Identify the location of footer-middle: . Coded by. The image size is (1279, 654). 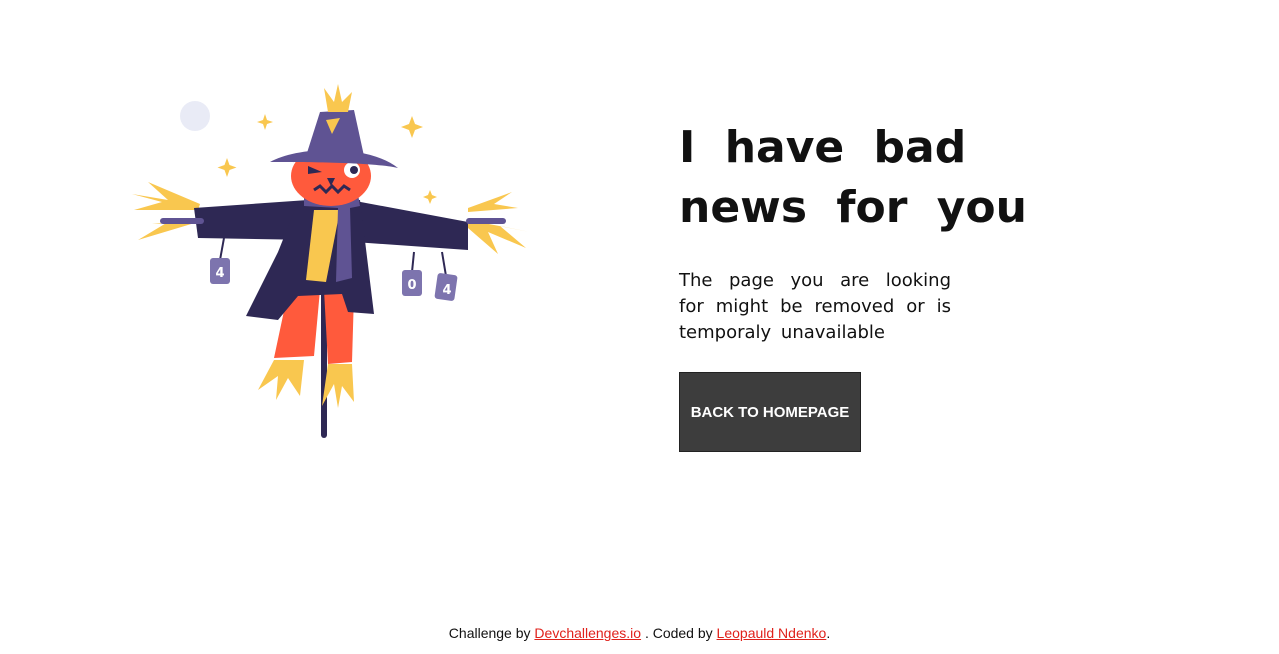
(678, 633).